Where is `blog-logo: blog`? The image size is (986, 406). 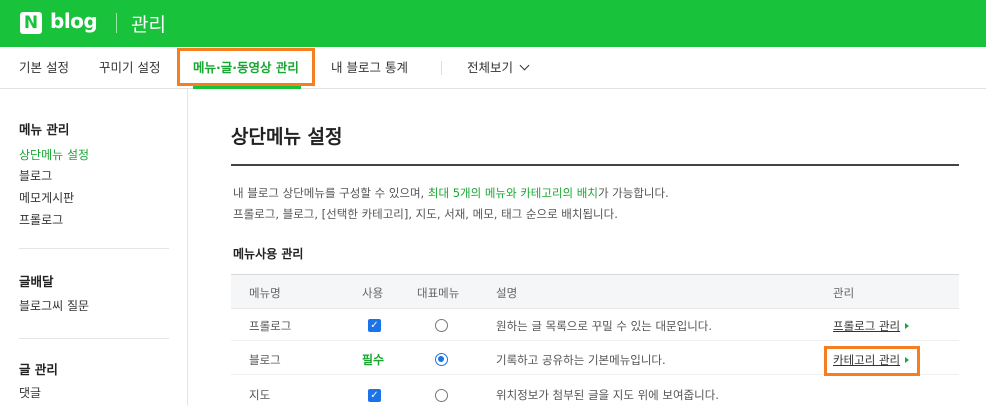 blog-logo: blog is located at coordinates (74, 21).